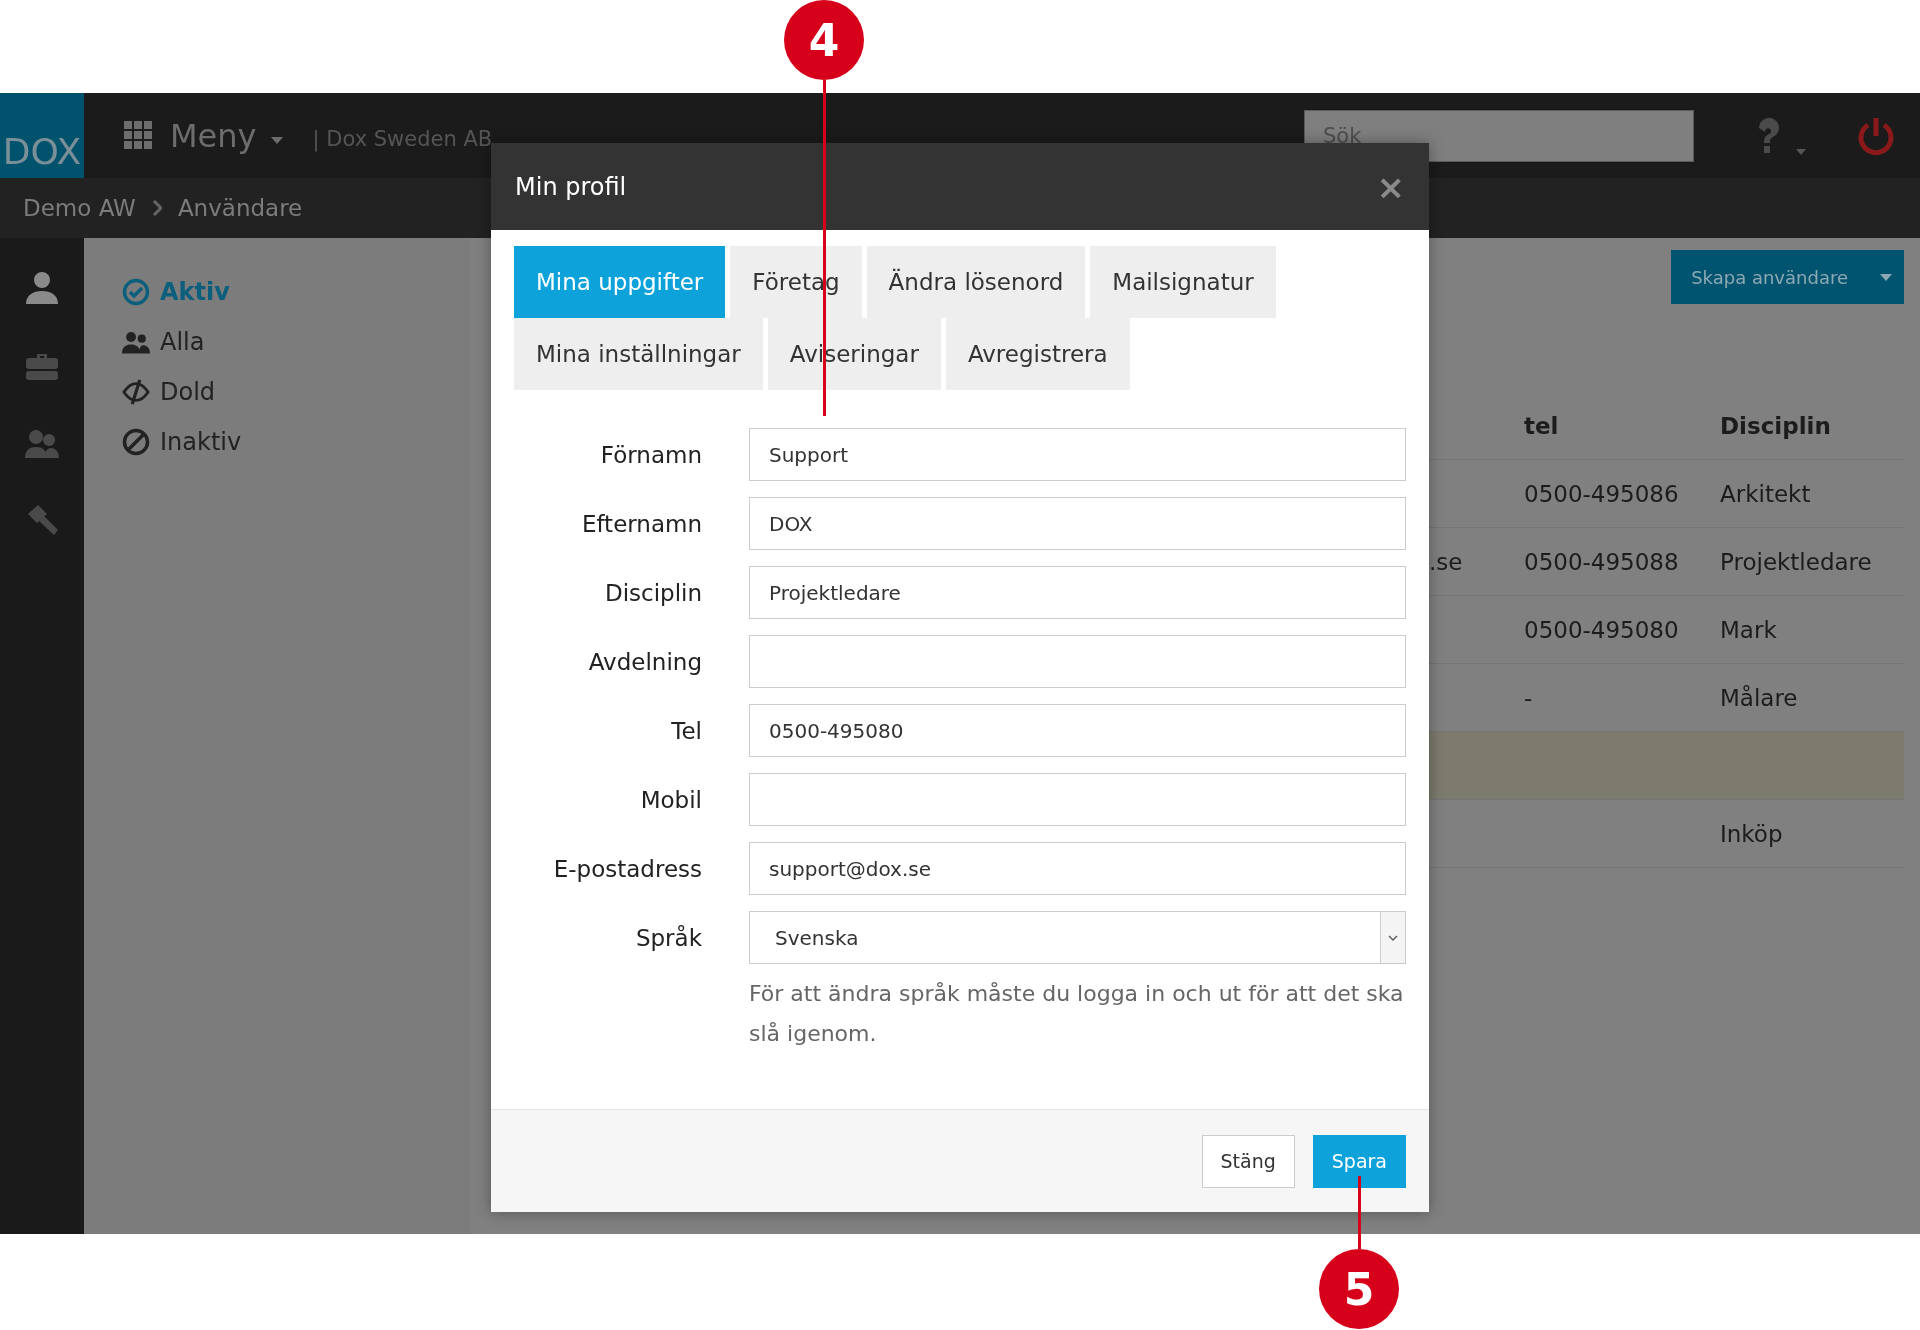 The image size is (1920, 1330). What do you see at coordinates (1077, 454) in the screenshot?
I see `text-field: Support` at bounding box center [1077, 454].